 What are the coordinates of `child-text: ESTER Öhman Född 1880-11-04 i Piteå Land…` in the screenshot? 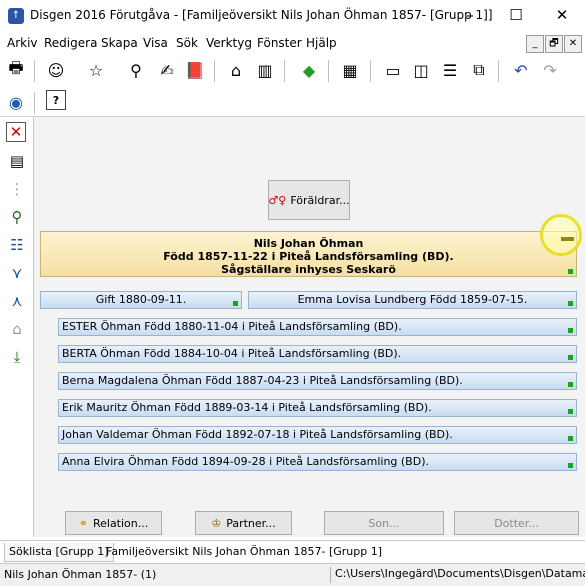 It's located at (232, 326).